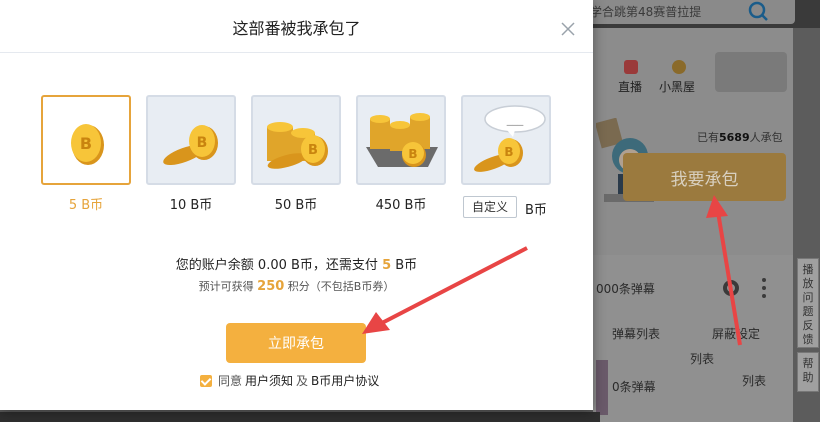 The image size is (820, 422). Describe the element at coordinates (190, 145) in the screenshot. I see `two-coins-icon: B` at that location.